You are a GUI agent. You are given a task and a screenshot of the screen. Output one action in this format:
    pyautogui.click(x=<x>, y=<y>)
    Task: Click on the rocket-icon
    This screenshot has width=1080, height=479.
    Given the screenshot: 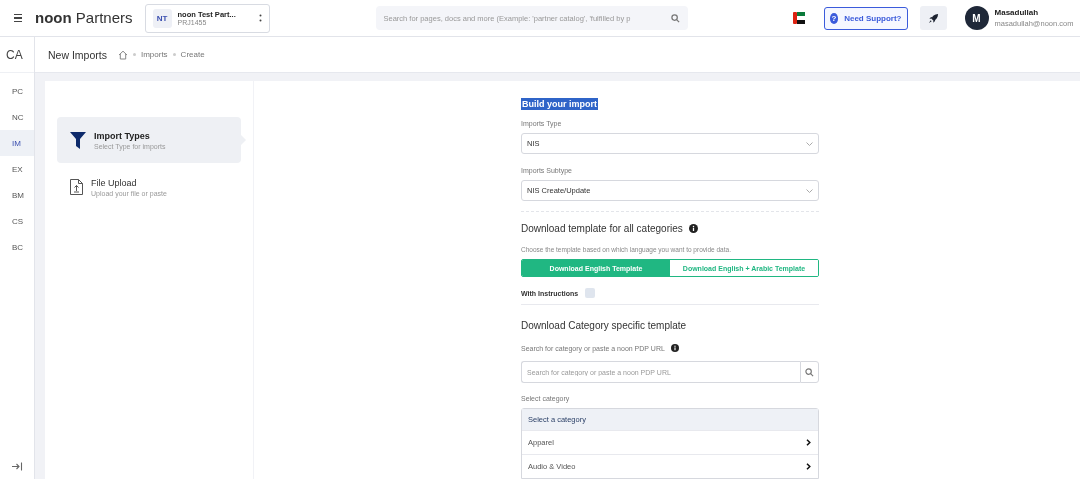 What is the action you would take?
    pyautogui.click(x=933, y=18)
    